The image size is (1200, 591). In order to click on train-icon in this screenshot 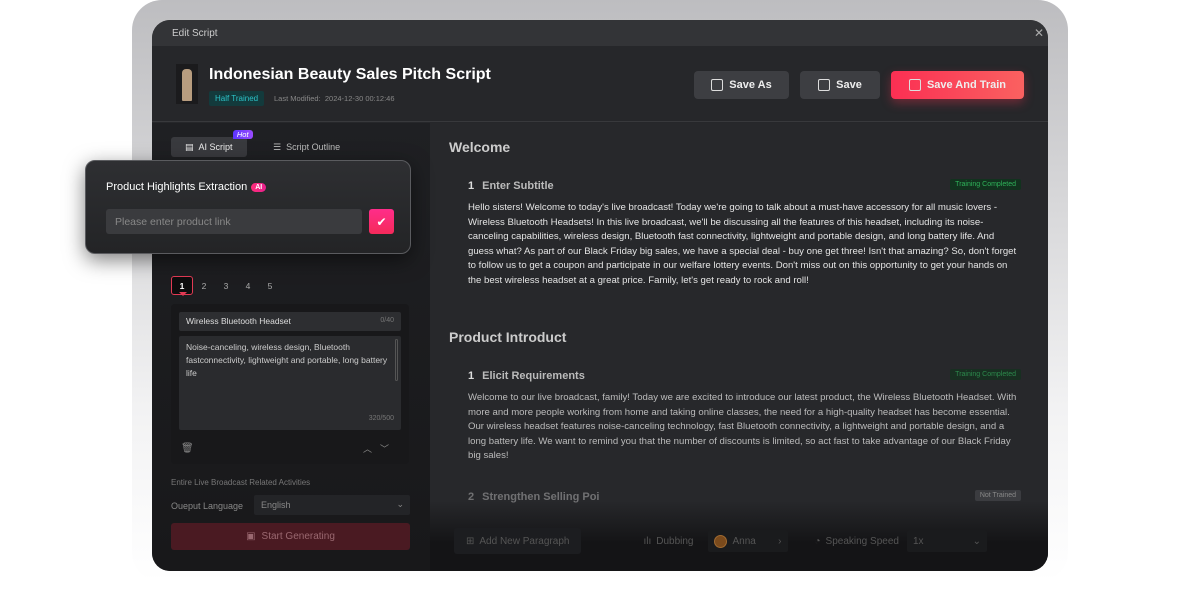, I will do `click(914, 85)`.